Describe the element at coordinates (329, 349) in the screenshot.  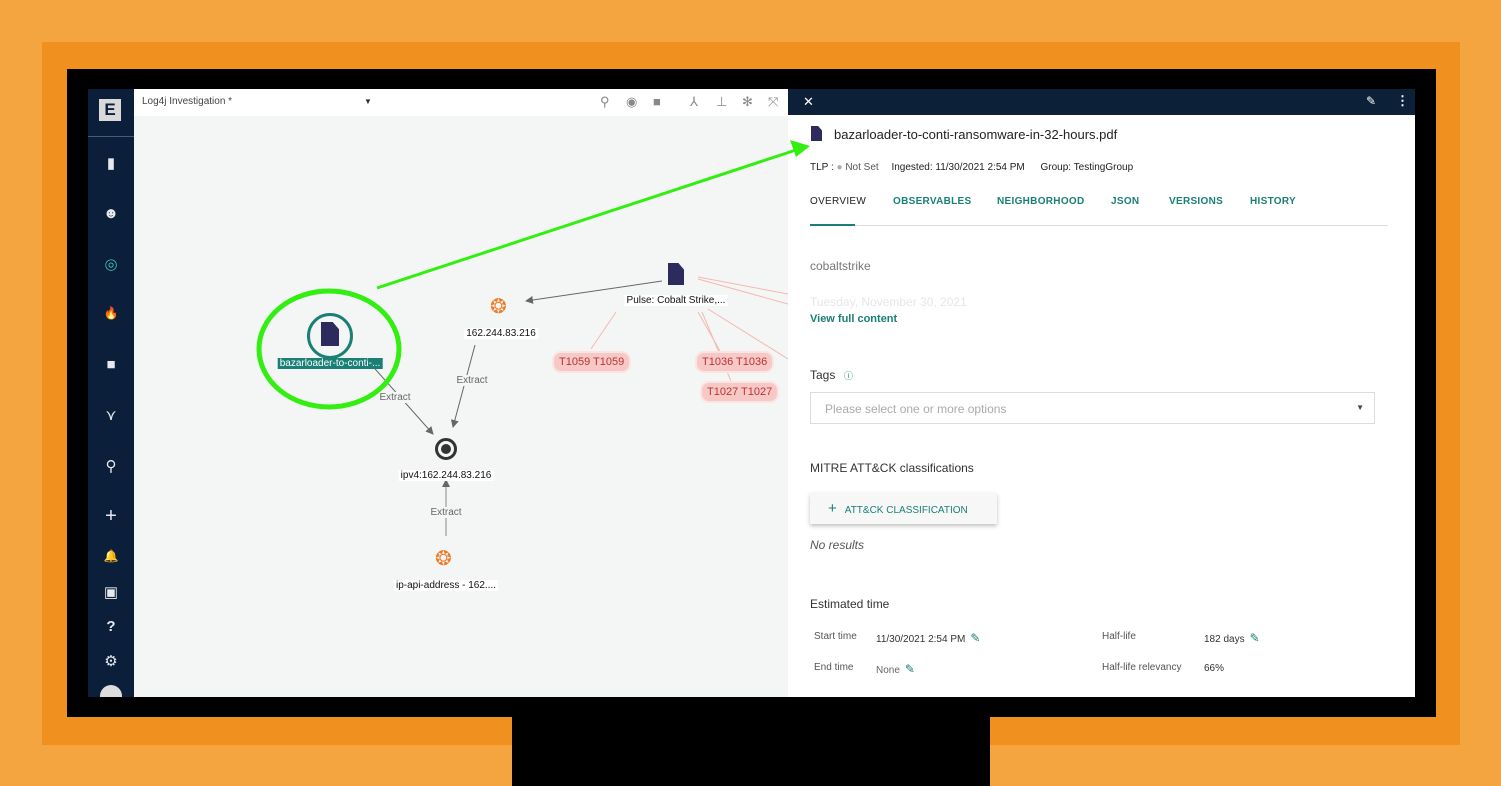
I see `highlight-circle` at that location.